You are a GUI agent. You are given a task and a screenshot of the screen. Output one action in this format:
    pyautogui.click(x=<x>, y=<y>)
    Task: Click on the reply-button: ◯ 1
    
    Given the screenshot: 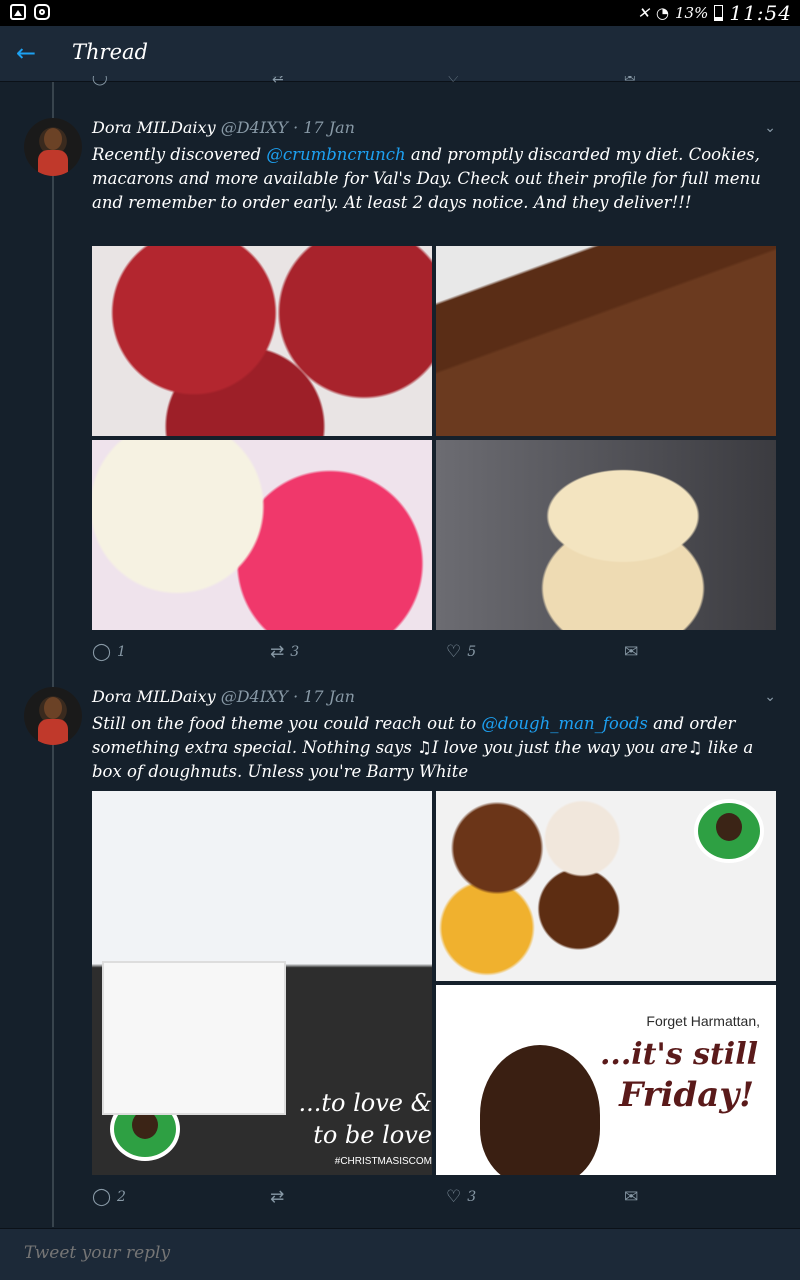 What is the action you would take?
    pyautogui.click(x=109, y=652)
    